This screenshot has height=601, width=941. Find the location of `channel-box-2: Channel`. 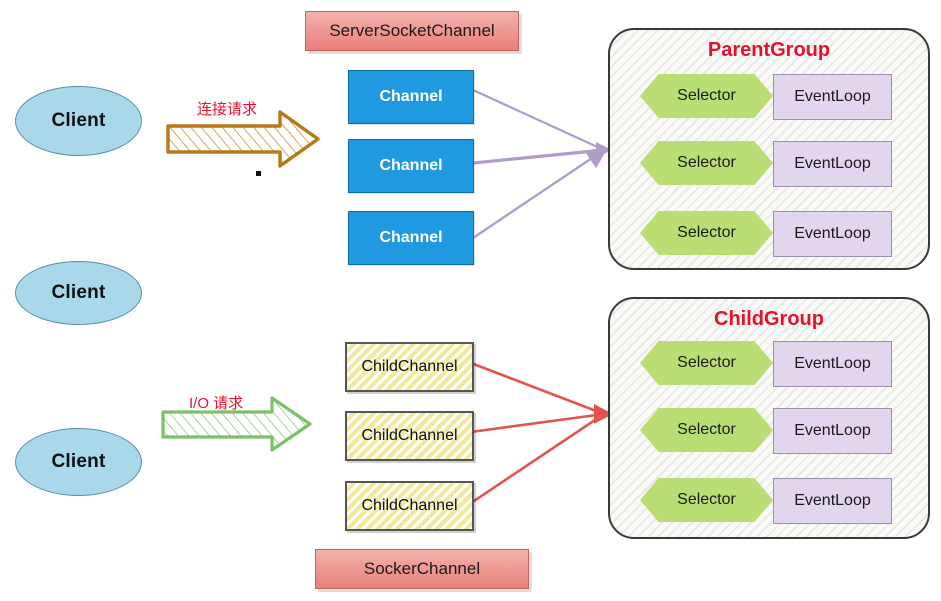

channel-box-2: Channel is located at coordinates (411, 166).